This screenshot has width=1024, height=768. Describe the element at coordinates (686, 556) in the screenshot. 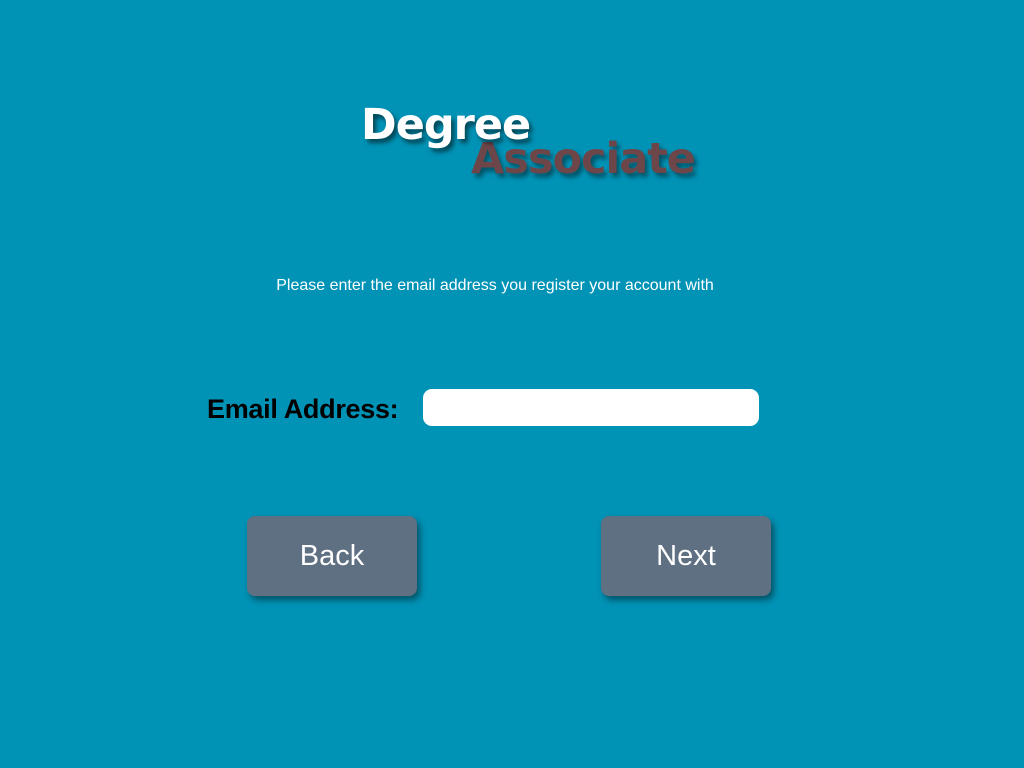

I see `next-button: Next` at that location.